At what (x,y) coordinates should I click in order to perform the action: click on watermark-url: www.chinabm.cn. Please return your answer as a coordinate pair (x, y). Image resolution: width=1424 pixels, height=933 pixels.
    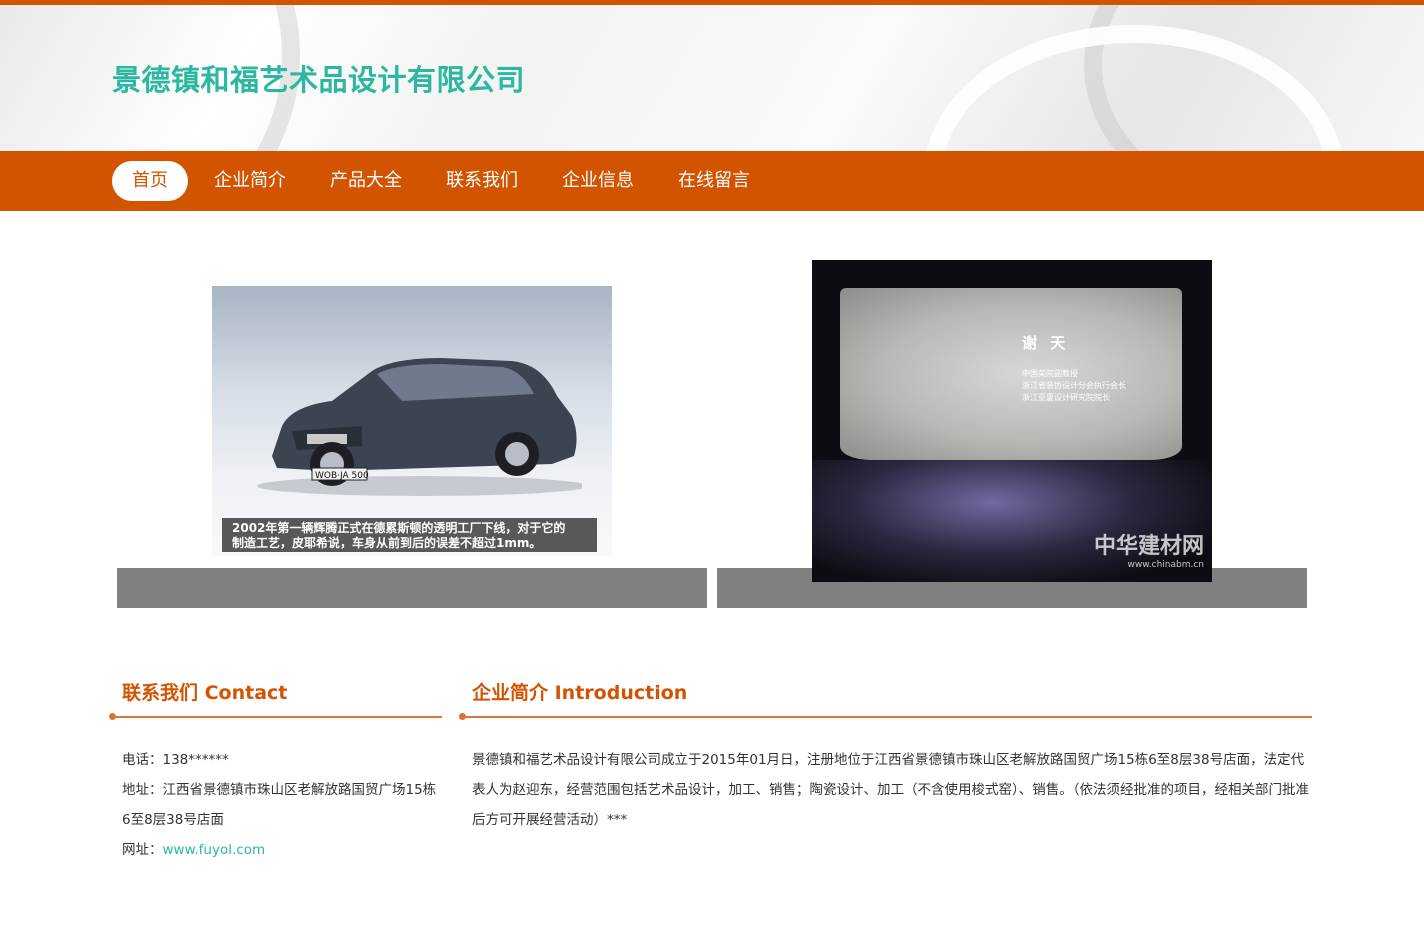
    Looking at the image, I should click on (1165, 565).